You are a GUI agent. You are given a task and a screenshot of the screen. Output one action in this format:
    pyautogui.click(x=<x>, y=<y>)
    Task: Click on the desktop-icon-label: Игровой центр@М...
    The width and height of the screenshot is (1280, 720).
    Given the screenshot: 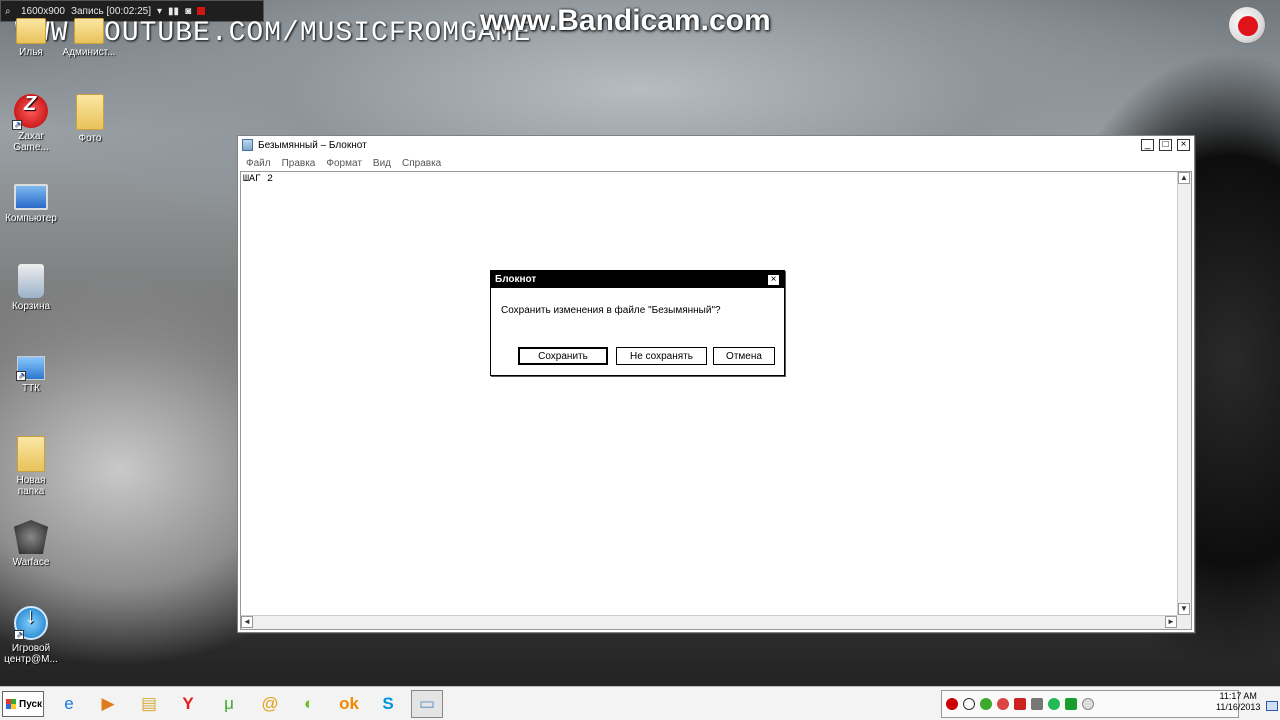 What is the action you would take?
    pyautogui.click(x=31, y=654)
    